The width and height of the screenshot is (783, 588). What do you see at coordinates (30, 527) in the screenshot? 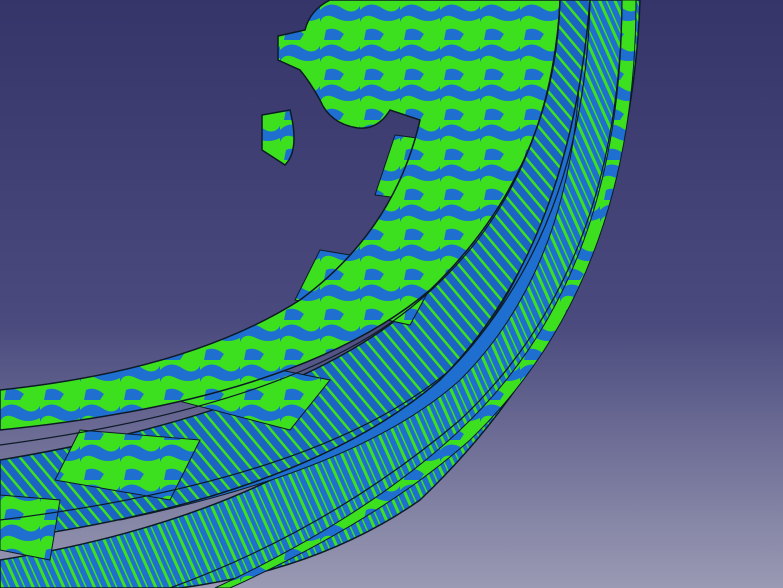
I see `rung` at bounding box center [30, 527].